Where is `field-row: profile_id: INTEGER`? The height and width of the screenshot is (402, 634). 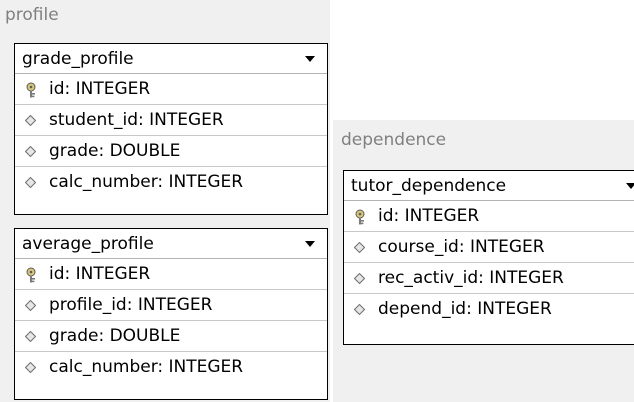 field-row: profile_id: INTEGER is located at coordinates (171, 305).